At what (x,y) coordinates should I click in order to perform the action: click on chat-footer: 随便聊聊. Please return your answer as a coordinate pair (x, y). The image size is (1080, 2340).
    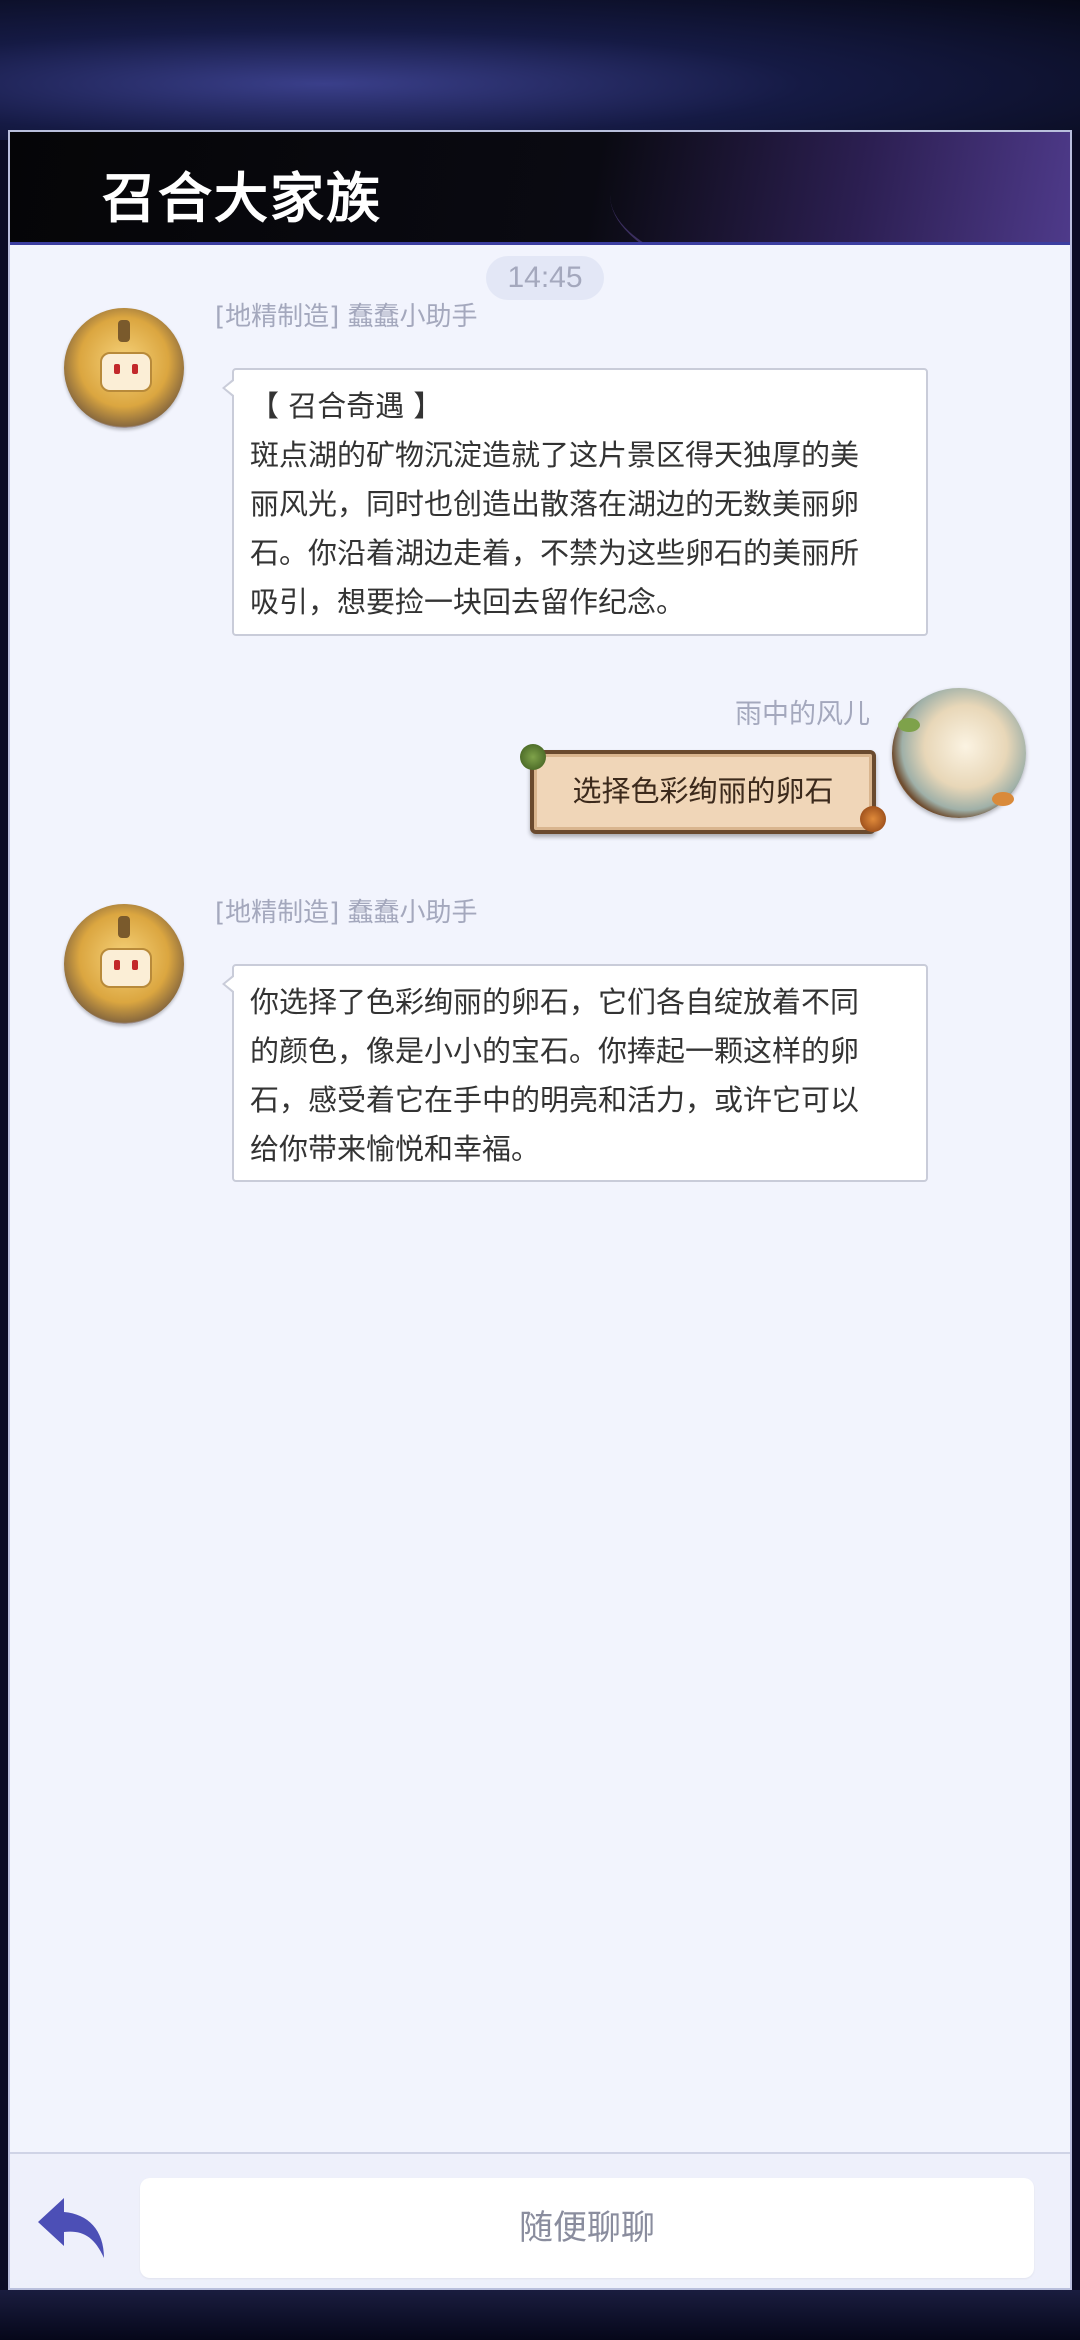
    Looking at the image, I should click on (540, 2220).